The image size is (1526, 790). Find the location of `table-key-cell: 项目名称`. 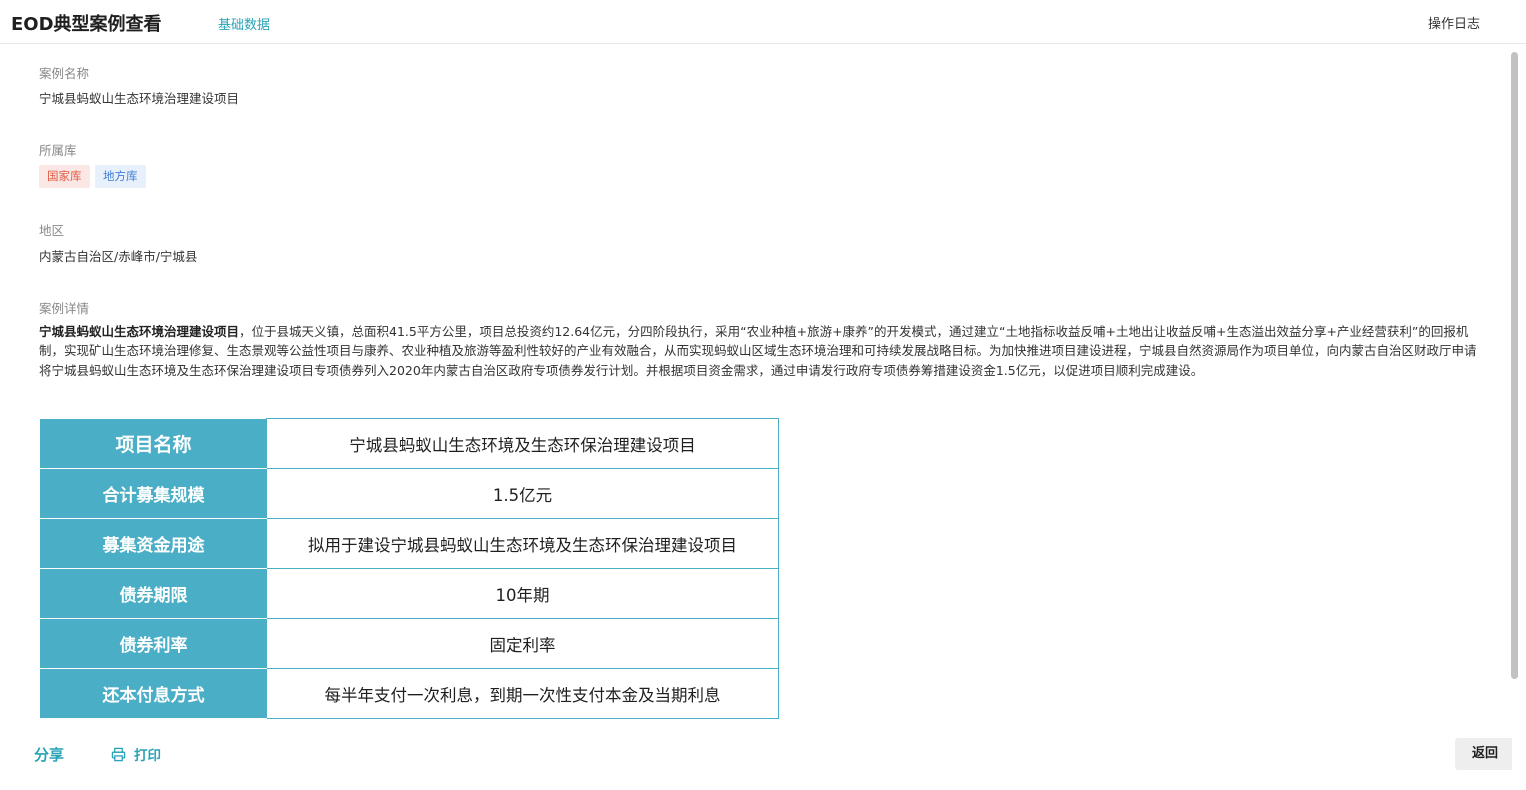

table-key-cell: 项目名称 is located at coordinates (153, 443).